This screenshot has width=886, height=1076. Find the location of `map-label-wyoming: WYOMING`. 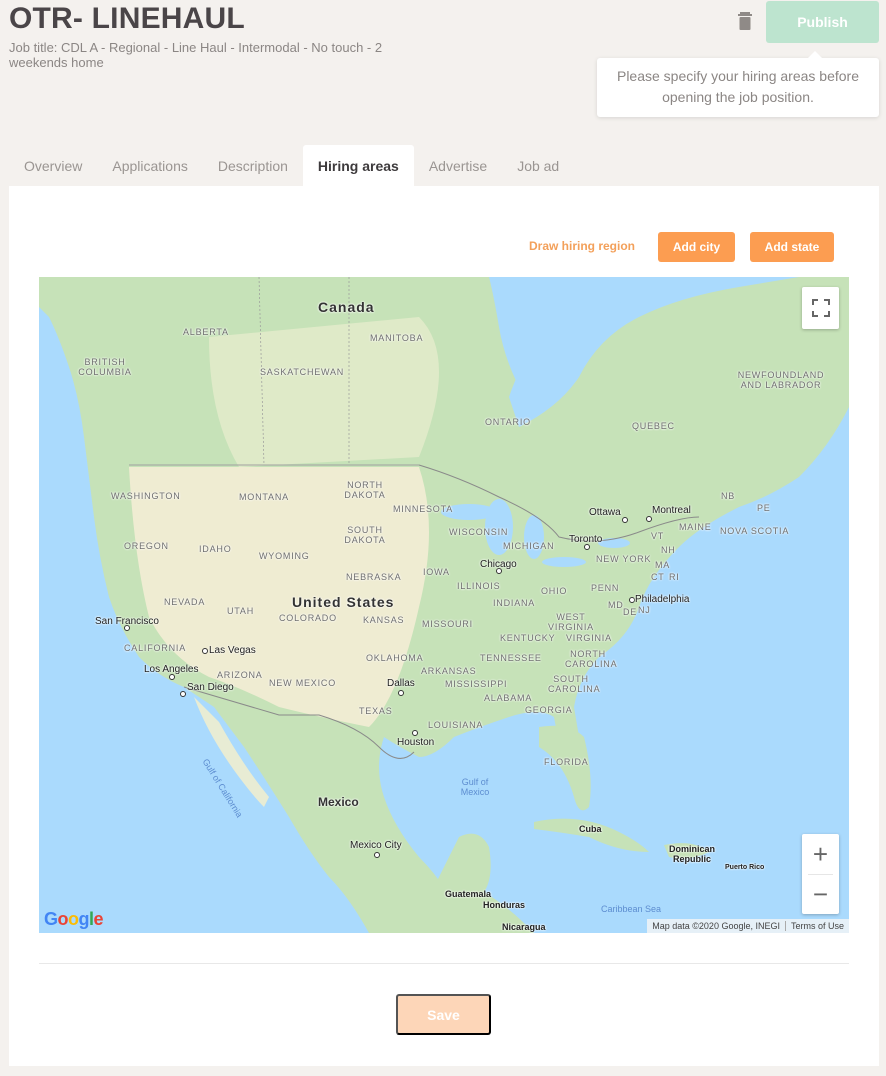

map-label-wyoming: WYOMING is located at coordinates (284, 556).